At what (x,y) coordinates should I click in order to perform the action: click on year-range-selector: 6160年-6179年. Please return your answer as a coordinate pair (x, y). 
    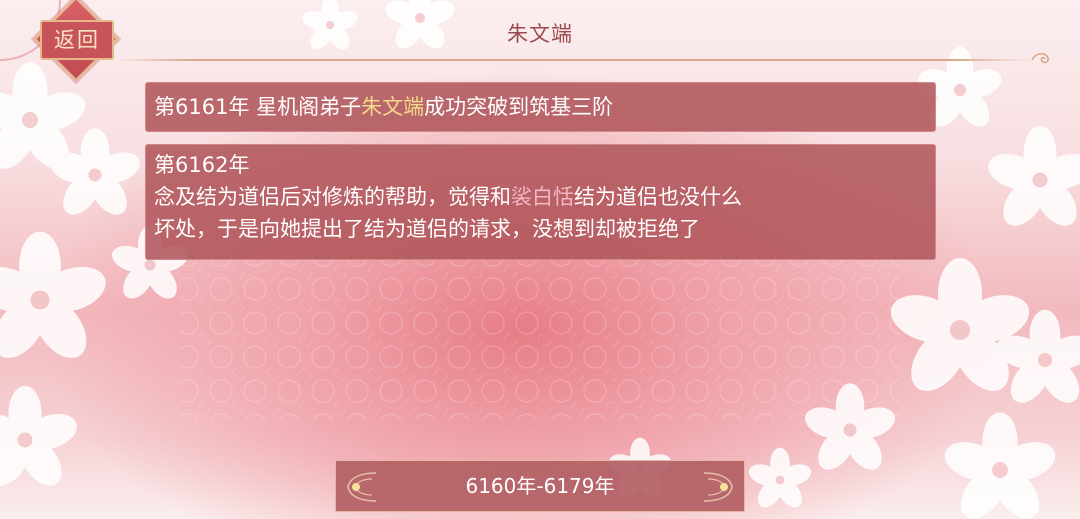
    Looking at the image, I should click on (540, 486).